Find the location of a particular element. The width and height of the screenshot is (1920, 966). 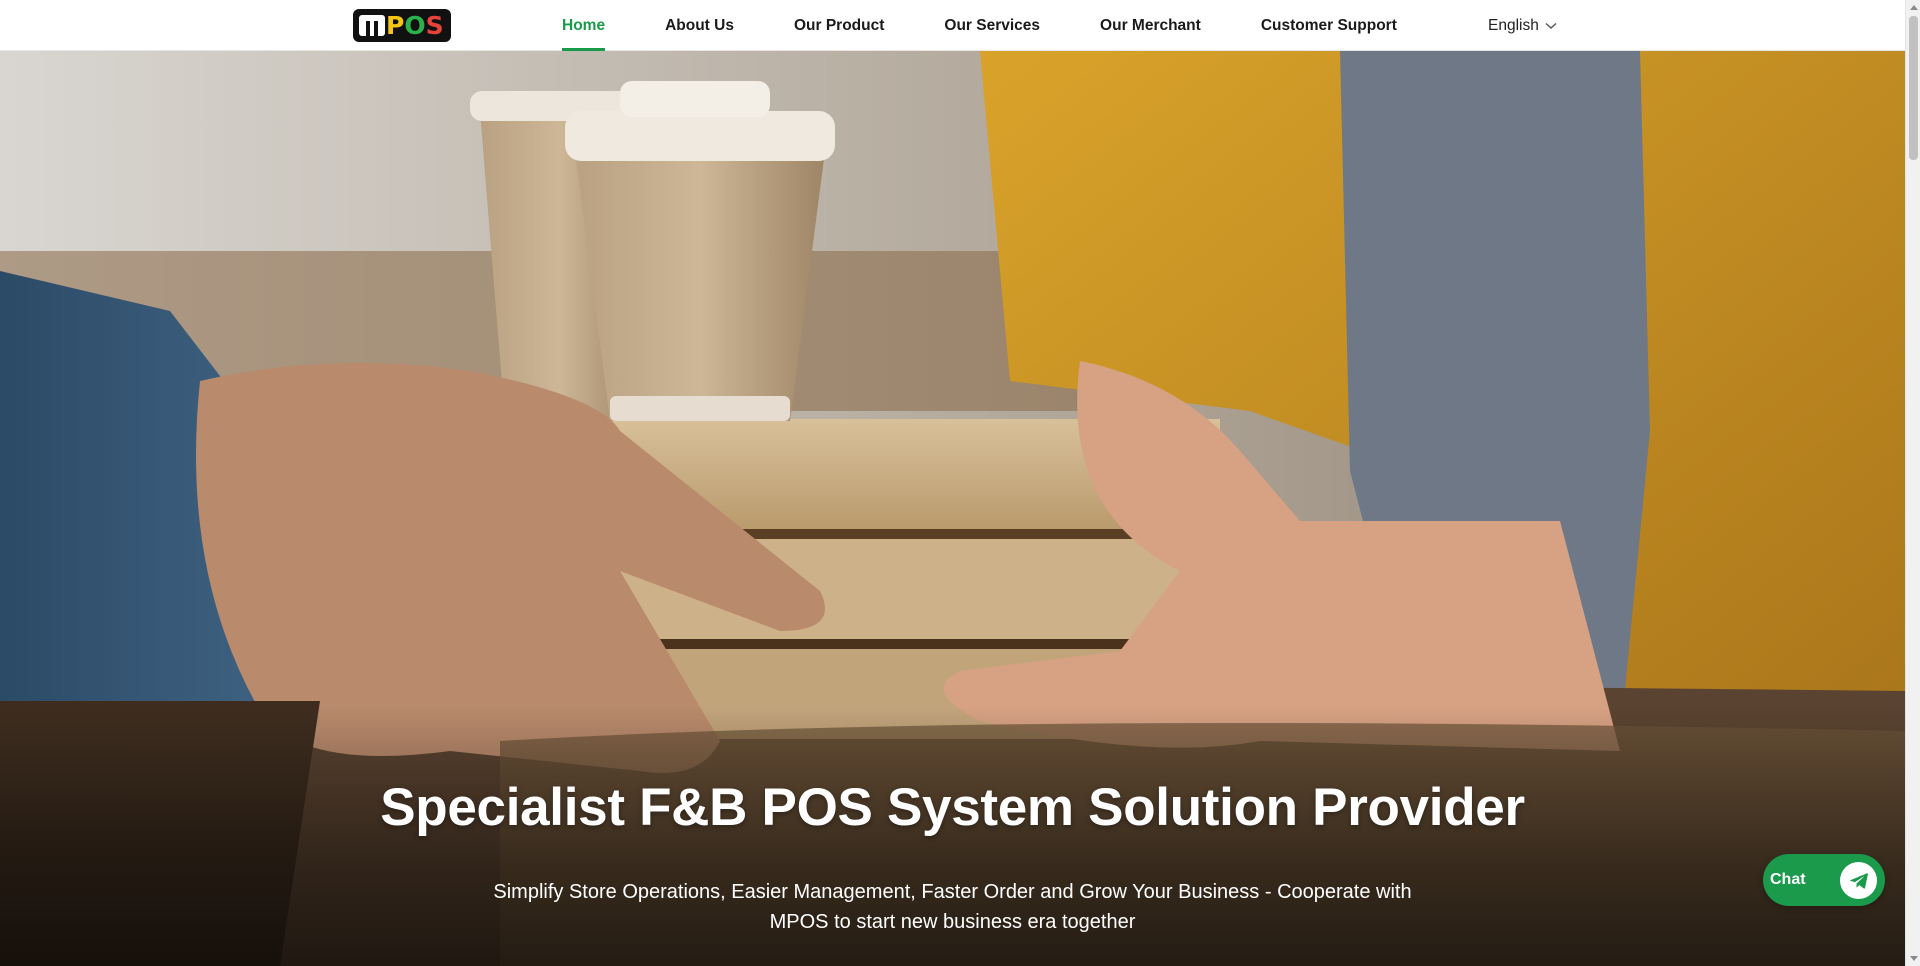

logo-letter-s: S is located at coordinates (434, 25).